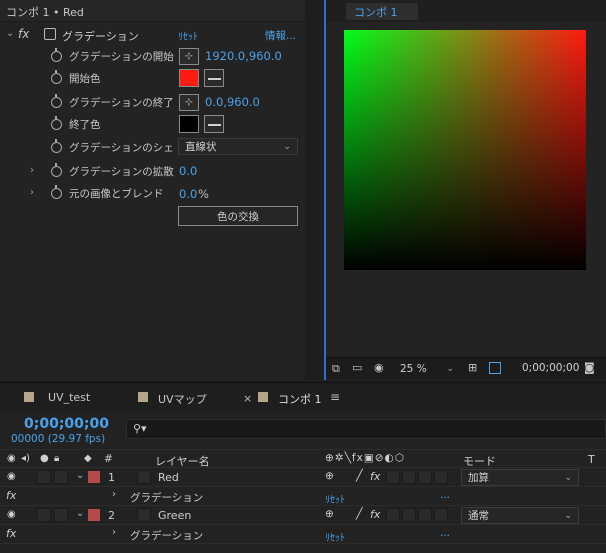 This screenshot has height=553, width=606. Describe the element at coordinates (152, 11) in the screenshot. I see `effect-controls-header: コンポ 1 • Red` at that location.